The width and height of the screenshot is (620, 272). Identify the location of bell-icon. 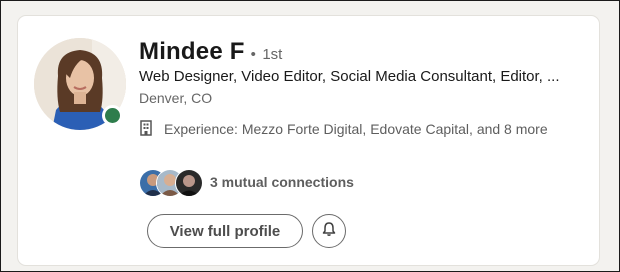
(329, 231).